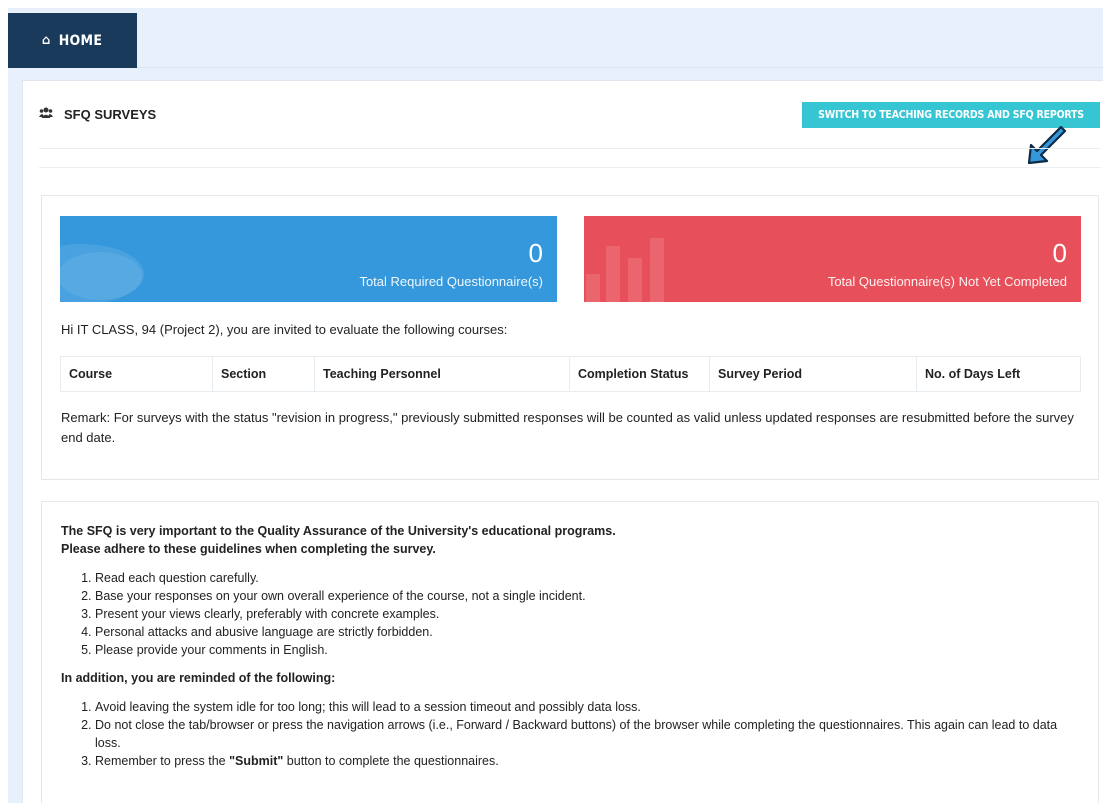  What do you see at coordinates (263, 374) in the screenshot?
I see `column-header-section: Section` at bounding box center [263, 374].